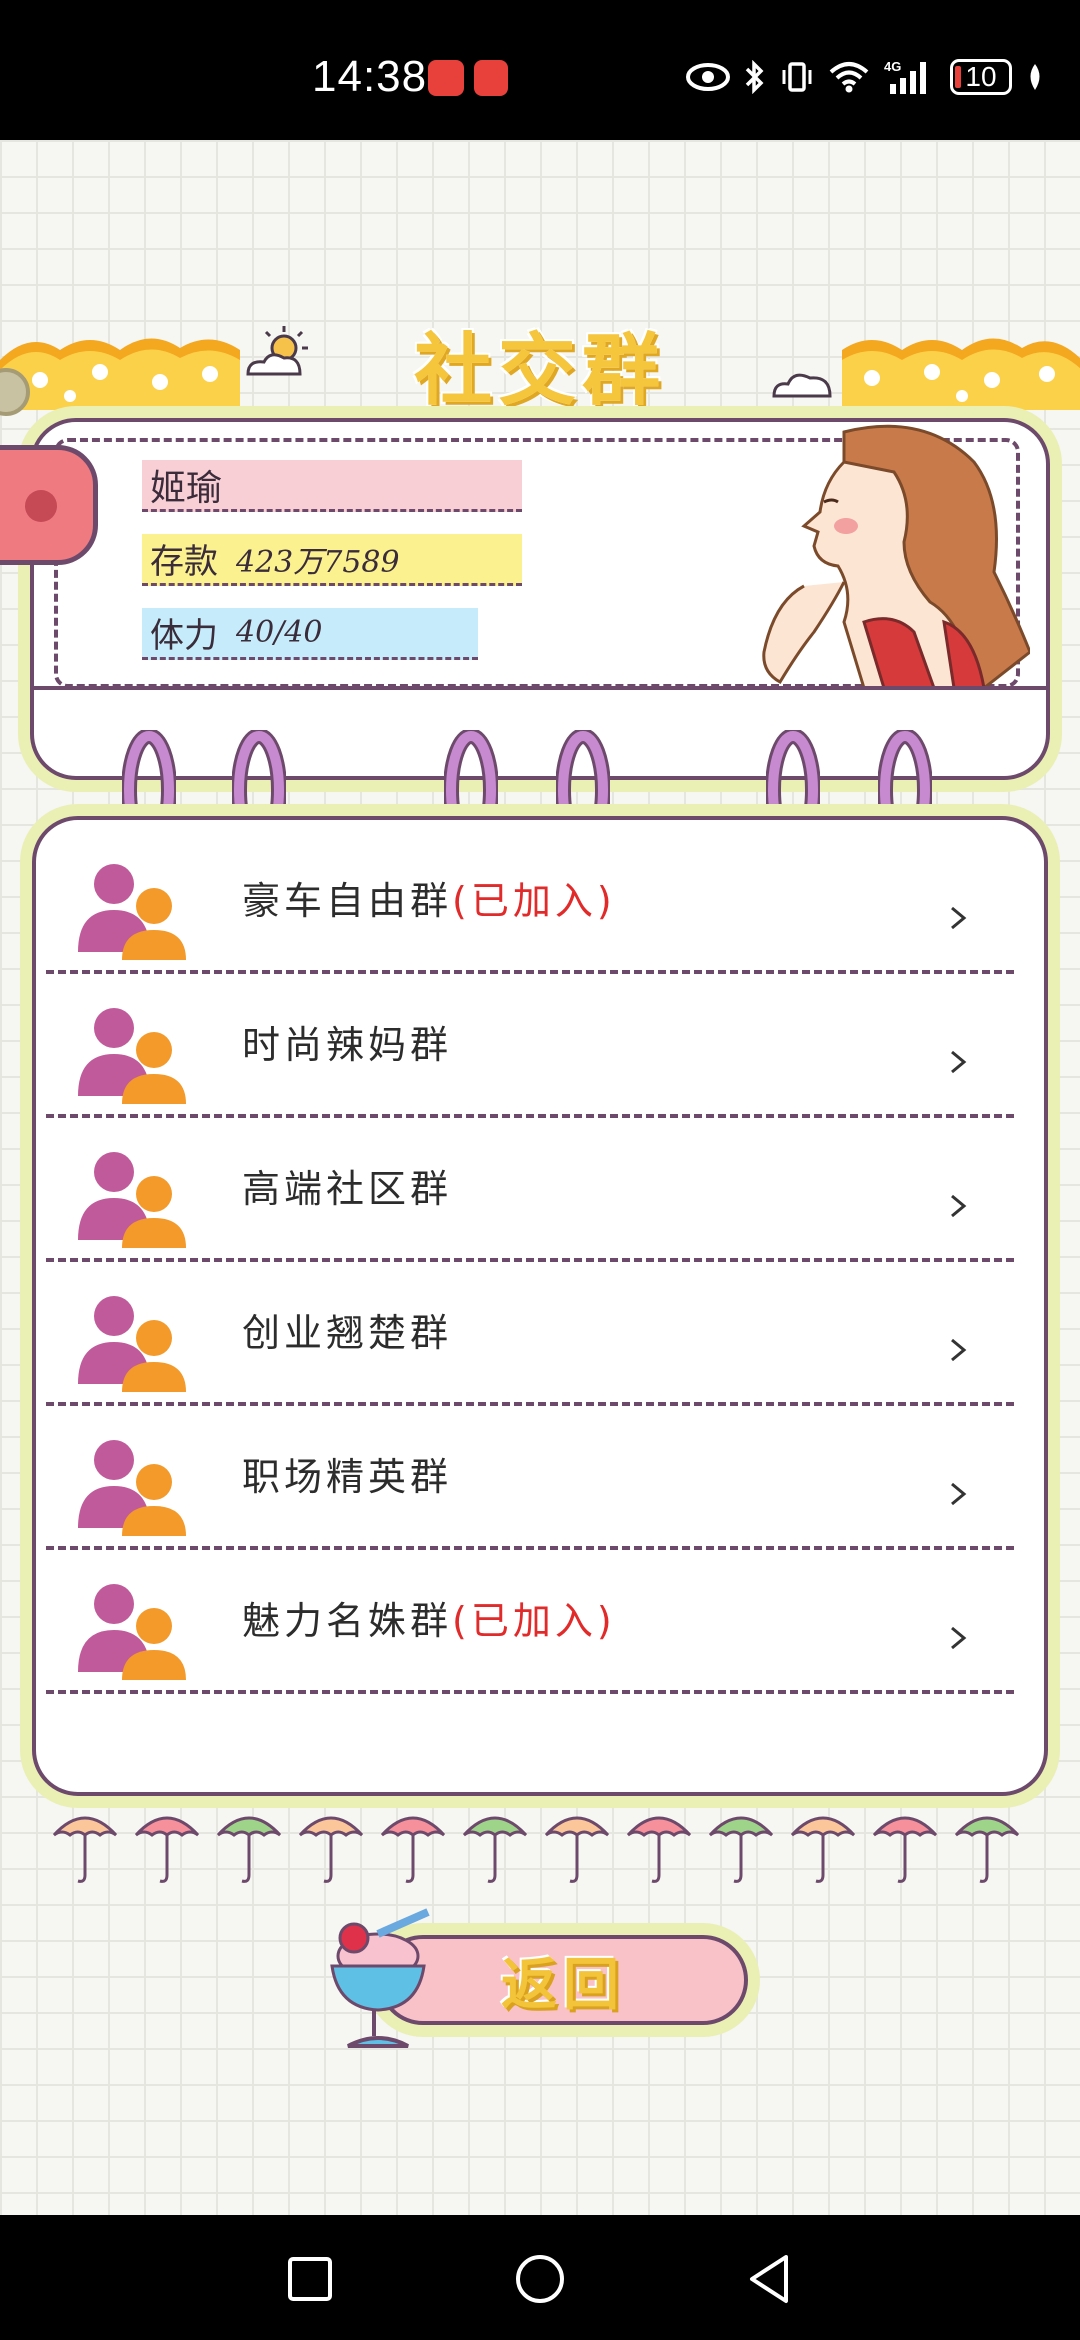  I want to click on leaf-icon, so click(1035, 77).